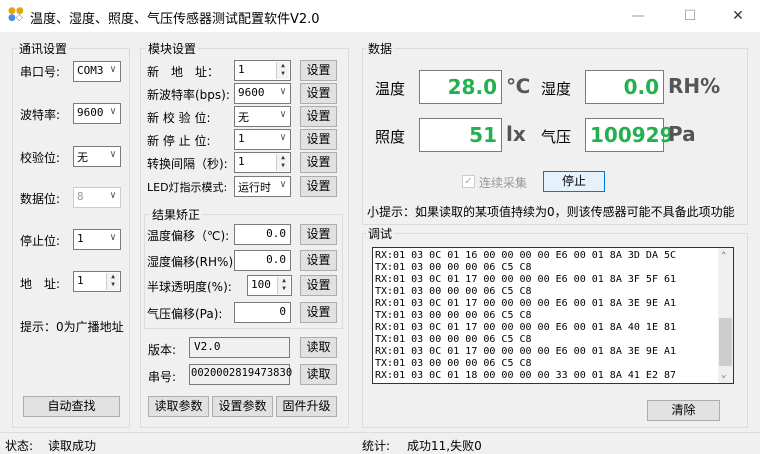 The width and height of the screenshot is (760, 454). What do you see at coordinates (725, 342) in the screenshot?
I see `scroll-thumb` at bounding box center [725, 342].